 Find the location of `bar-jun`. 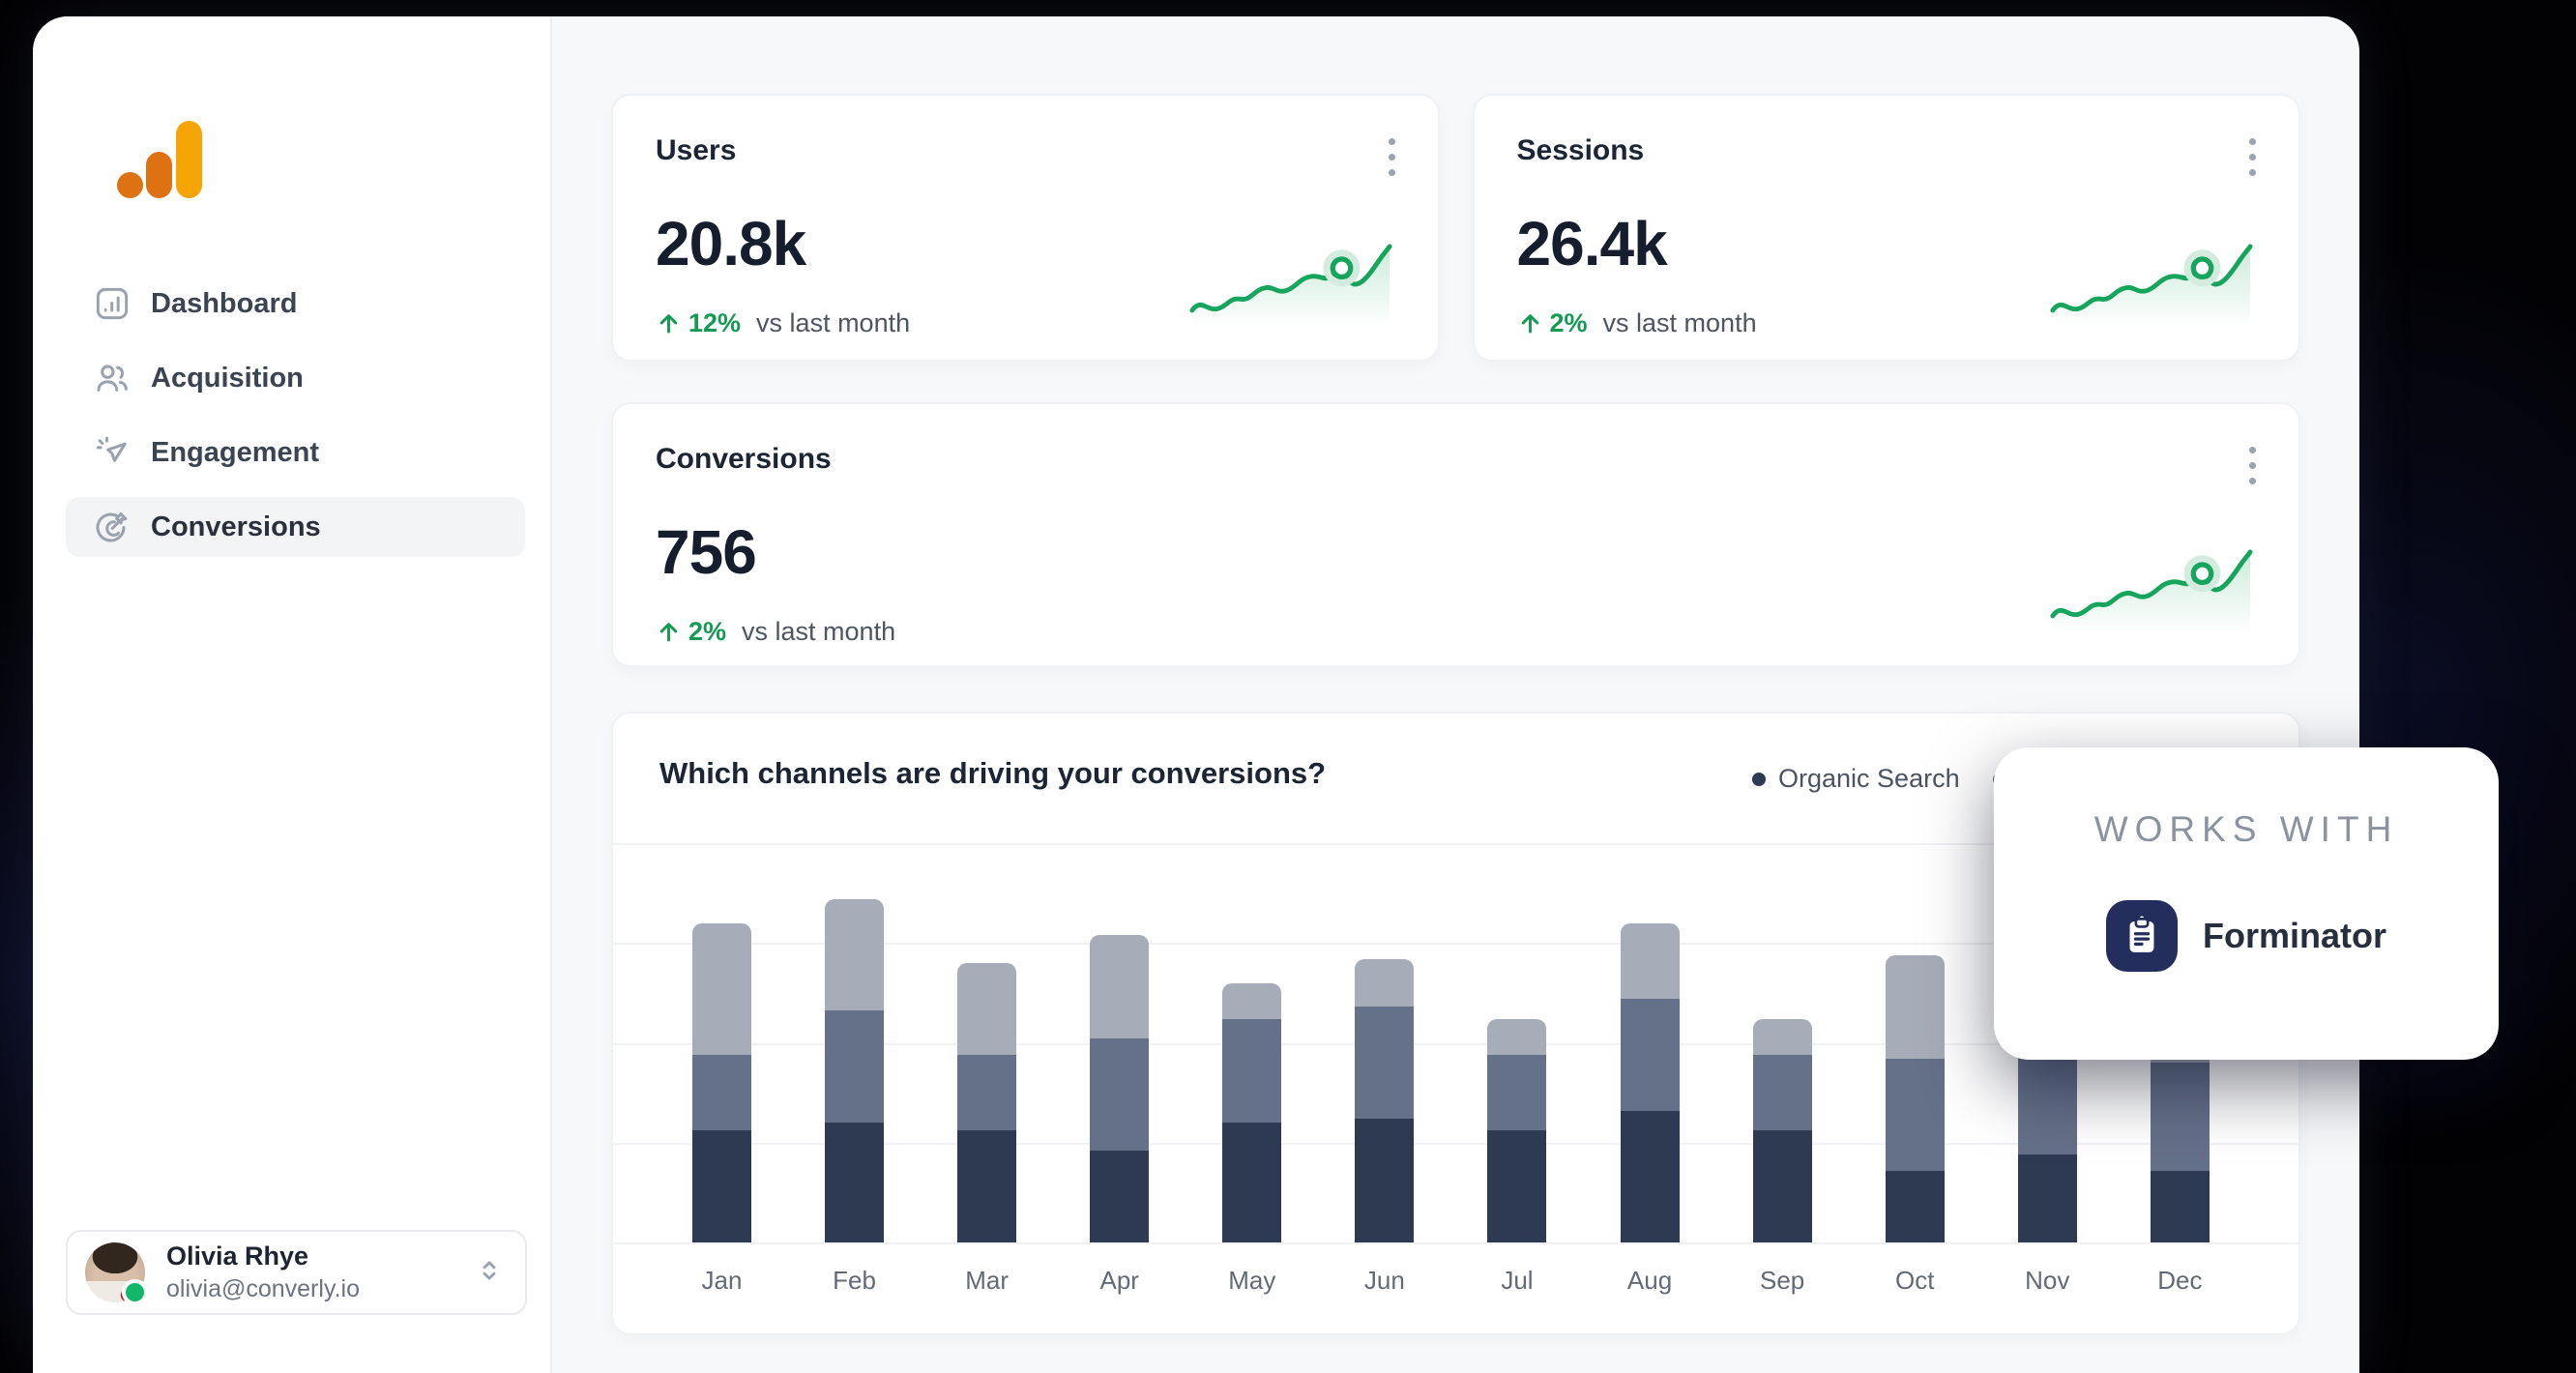

bar-jun is located at coordinates (1385, 1100).